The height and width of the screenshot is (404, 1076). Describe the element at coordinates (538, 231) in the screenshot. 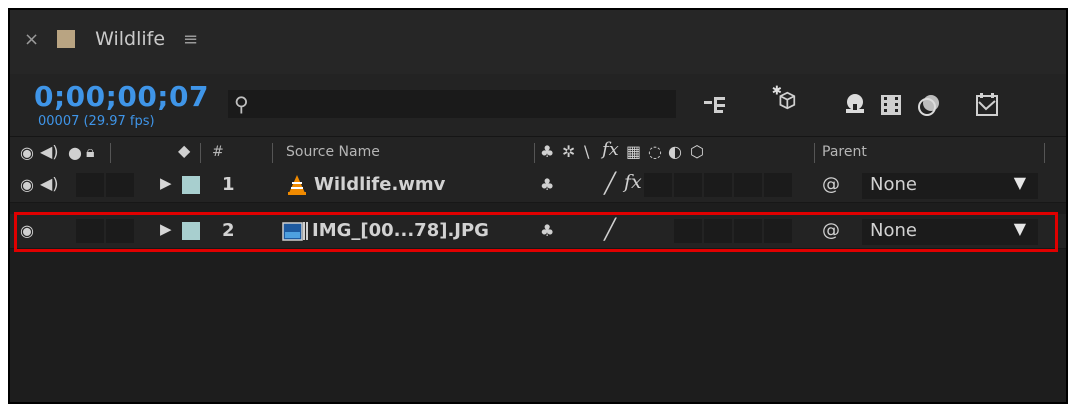

I see `layer-row: ◉ ▶ 2 IMG_[00...78].JPG ♣ ╱ @ None ▼` at that location.